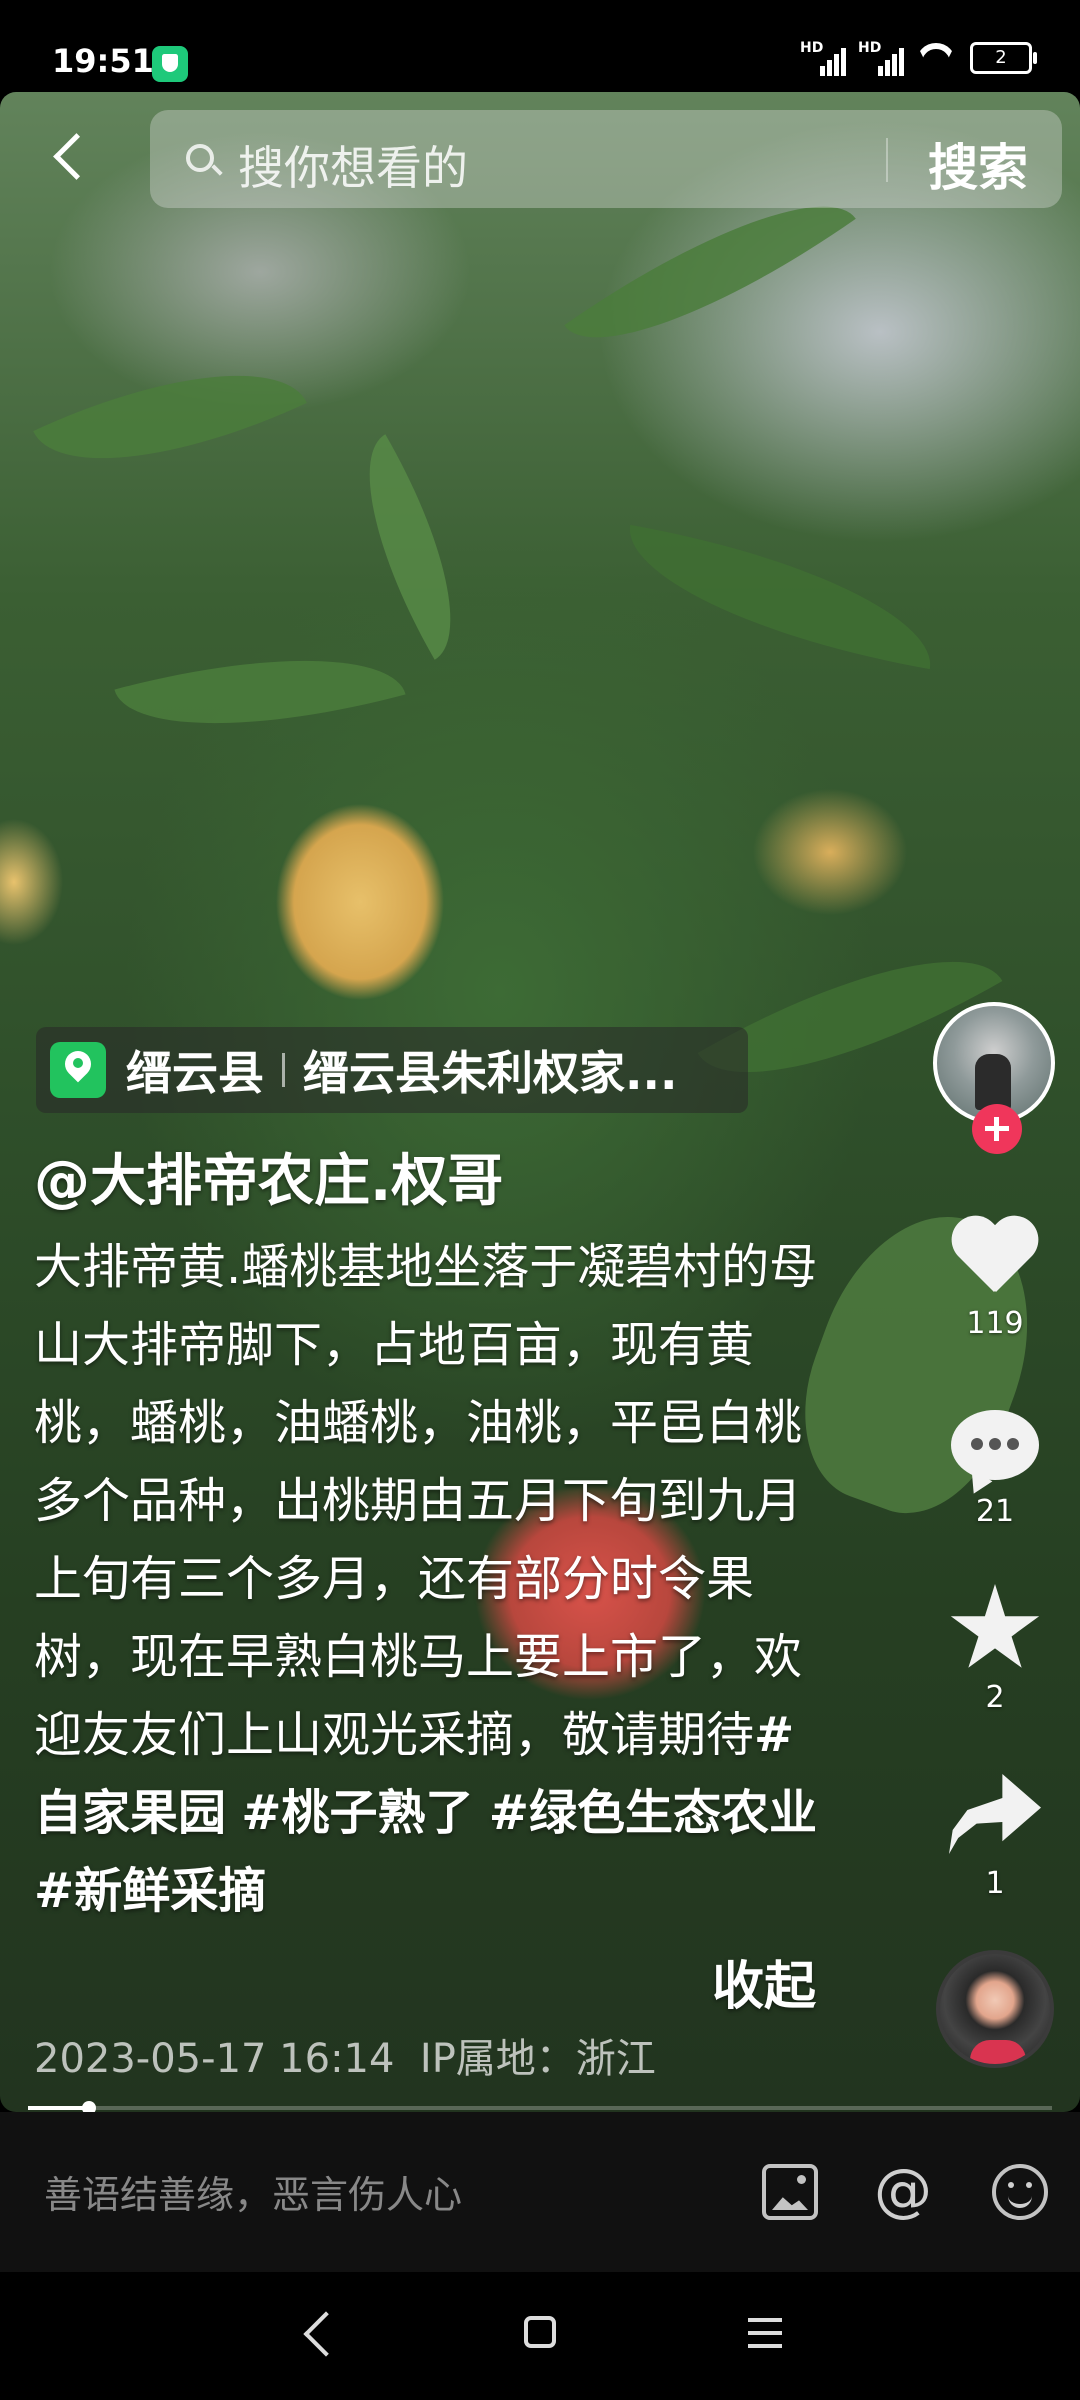 The image size is (1080, 2400). Describe the element at coordinates (936, 58) in the screenshot. I see `wifi-icon` at that location.